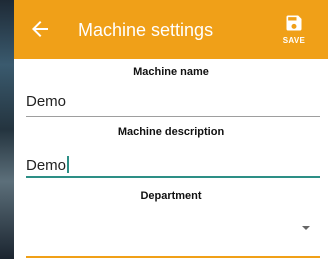  What do you see at coordinates (173, 257) in the screenshot?
I see `department-underline` at bounding box center [173, 257].